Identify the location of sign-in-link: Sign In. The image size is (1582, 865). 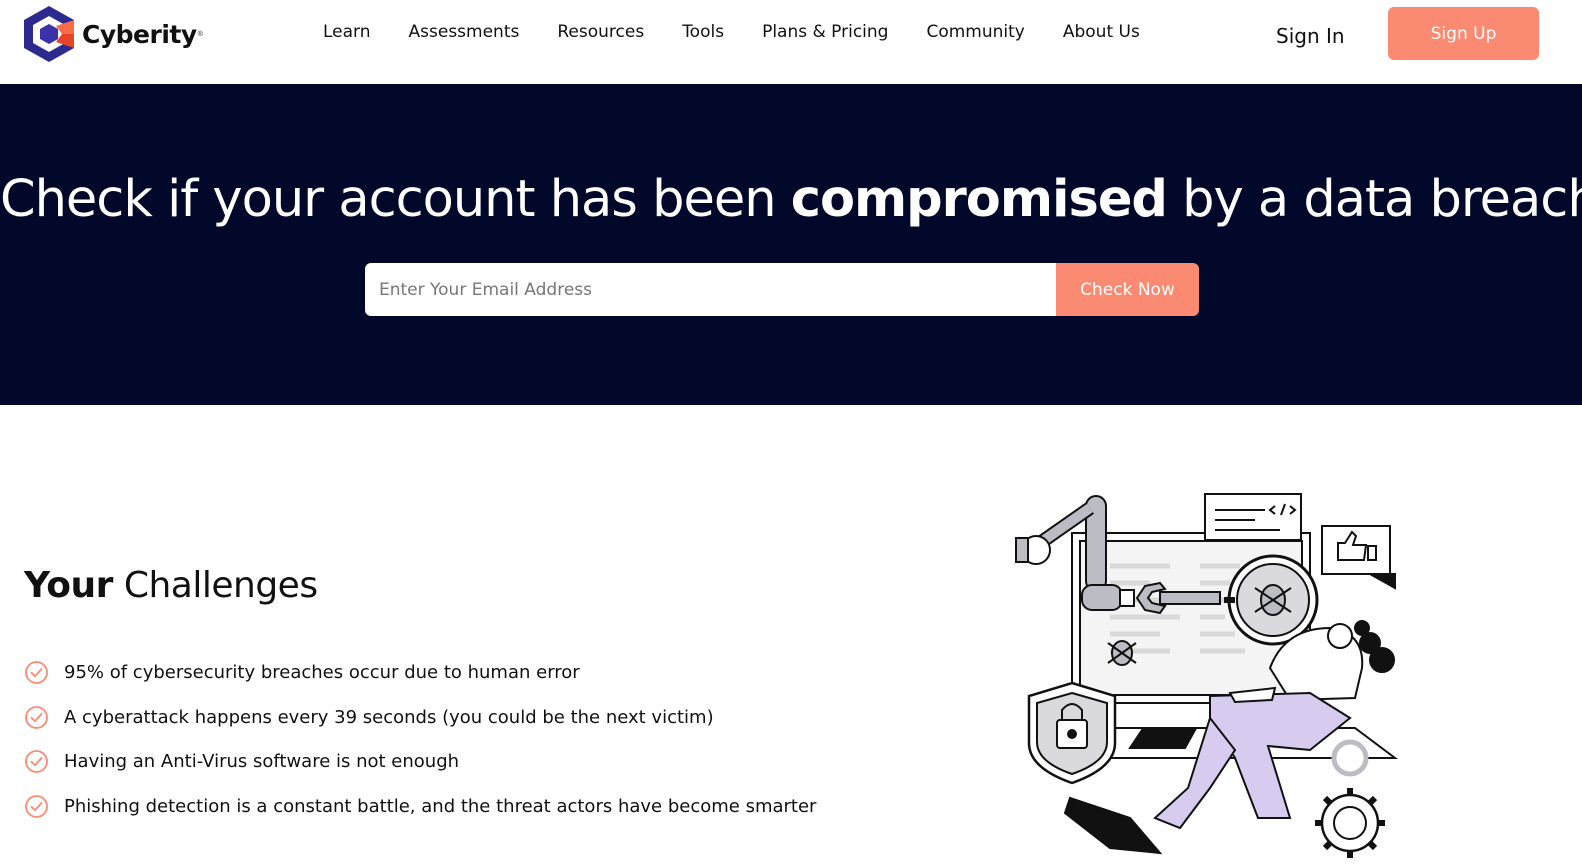
(1310, 36).